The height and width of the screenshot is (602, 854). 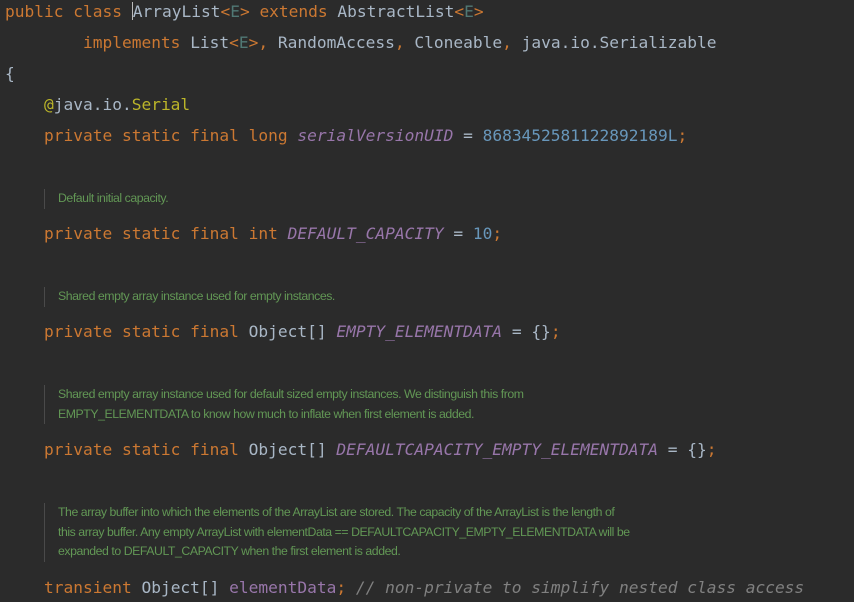 I want to click on code-line-open-brace: {, so click(x=10, y=74).